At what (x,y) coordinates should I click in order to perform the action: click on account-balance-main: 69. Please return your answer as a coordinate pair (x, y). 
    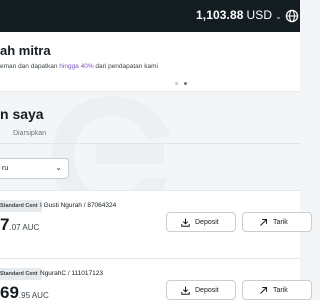
    Looking at the image, I should click on (9, 291).